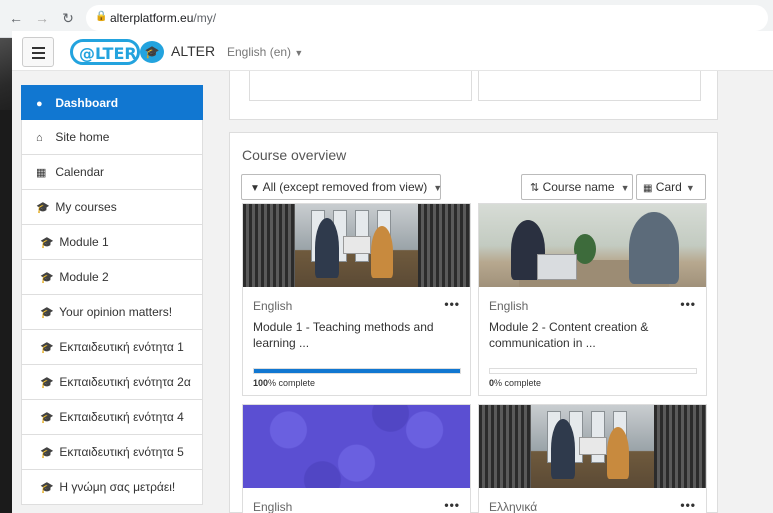 The height and width of the screenshot is (513, 773). What do you see at coordinates (427, 18) in the screenshot?
I see `address-bar: 🔒 alterplatform.eu/my/` at bounding box center [427, 18].